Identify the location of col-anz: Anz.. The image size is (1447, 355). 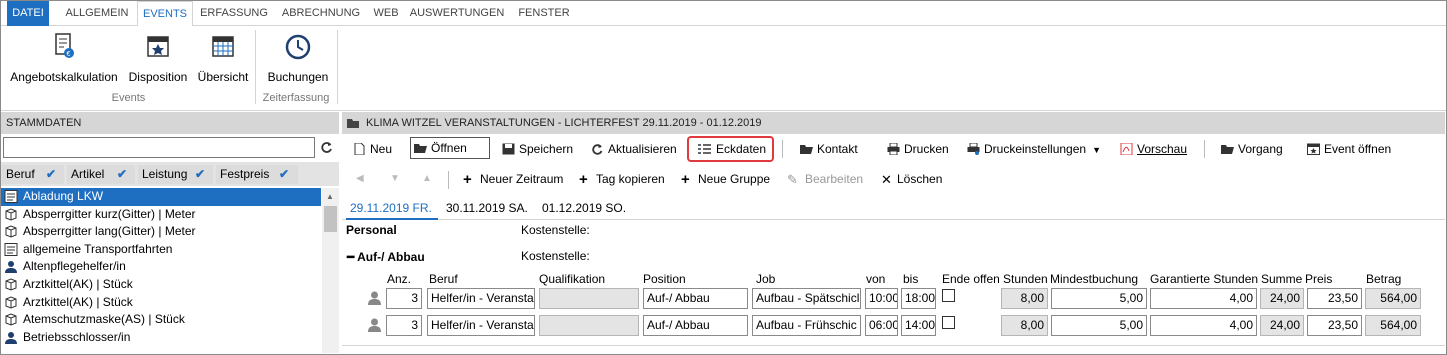
(399, 279).